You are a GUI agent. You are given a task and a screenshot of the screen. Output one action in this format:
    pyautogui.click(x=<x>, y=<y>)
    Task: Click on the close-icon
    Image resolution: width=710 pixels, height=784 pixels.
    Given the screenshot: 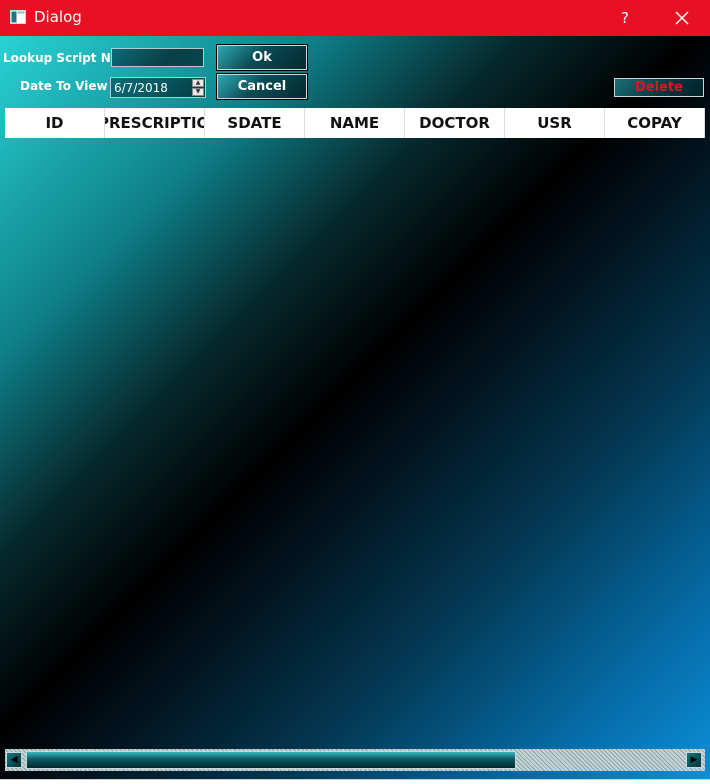 What is the action you would take?
    pyautogui.click(x=682, y=18)
    